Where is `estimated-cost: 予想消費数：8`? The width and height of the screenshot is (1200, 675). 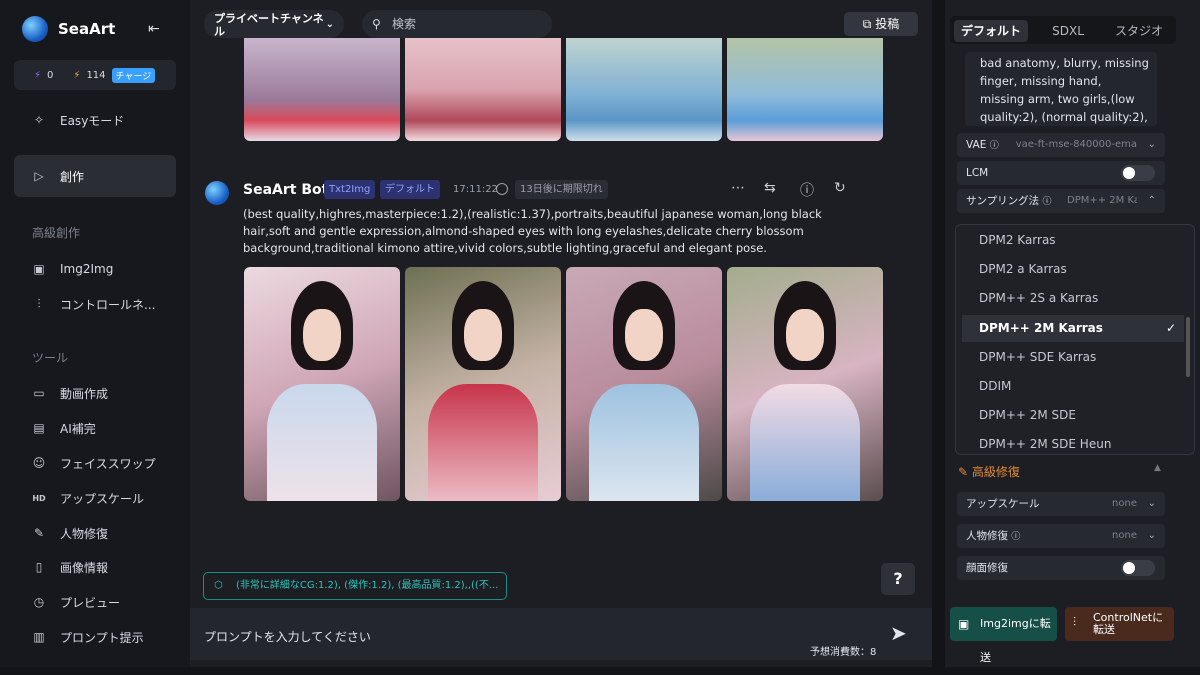 estimated-cost: 予想消費数：8 is located at coordinates (843, 652).